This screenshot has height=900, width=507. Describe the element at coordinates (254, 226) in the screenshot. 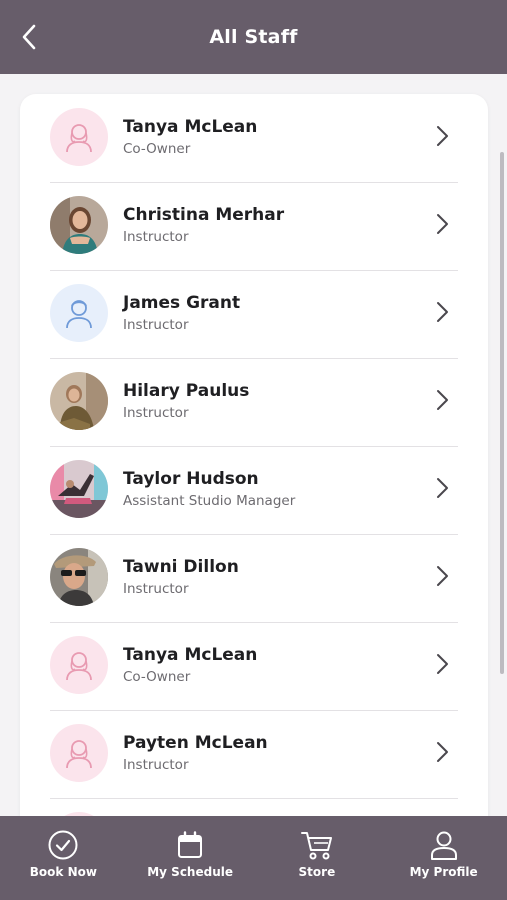

I see `staff-row: Christina Merhar Instructor` at that location.